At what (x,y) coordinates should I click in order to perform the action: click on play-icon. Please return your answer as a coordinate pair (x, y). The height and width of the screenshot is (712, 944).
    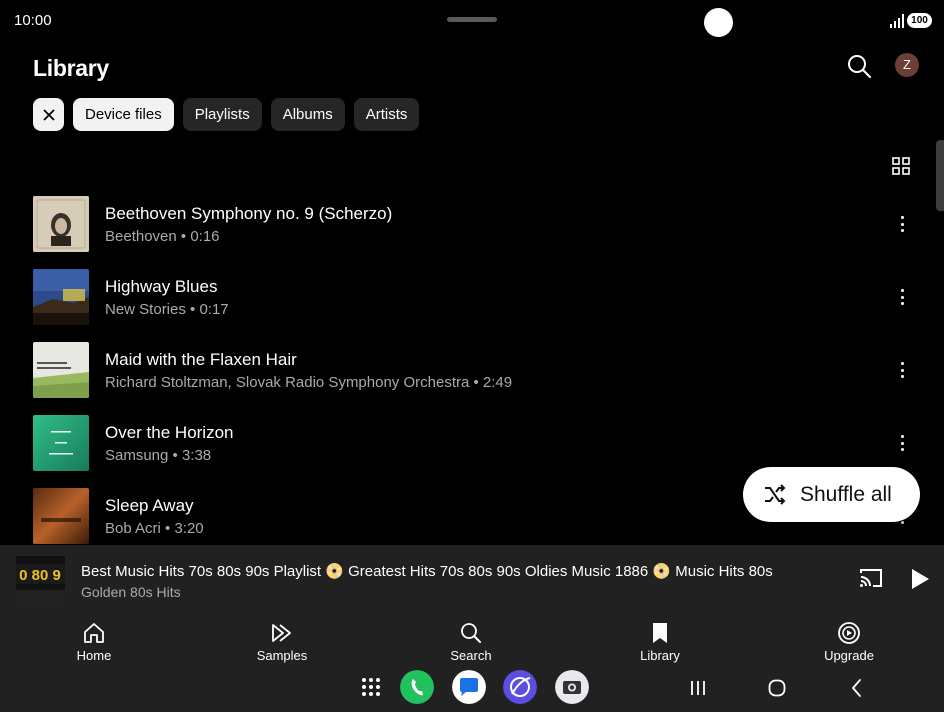
    Looking at the image, I should click on (920, 579).